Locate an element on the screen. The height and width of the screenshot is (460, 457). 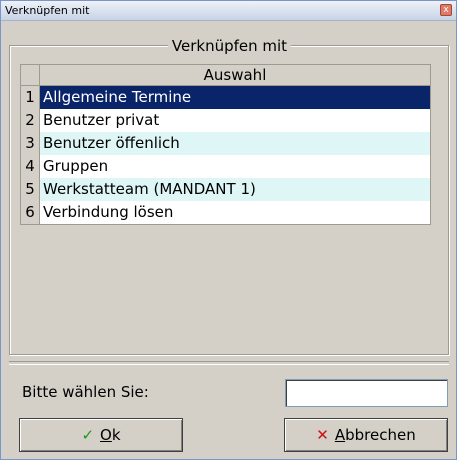
row-label: Benutzer öffenlich is located at coordinates (235, 143).